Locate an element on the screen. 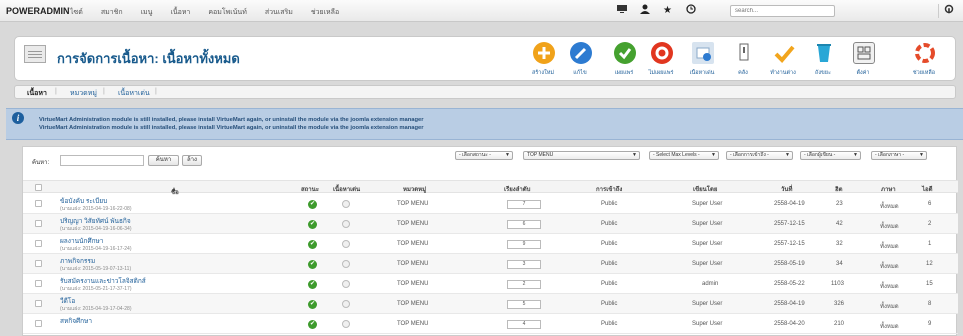  filter-label: ค้นหา: is located at coordinates (41, 163).